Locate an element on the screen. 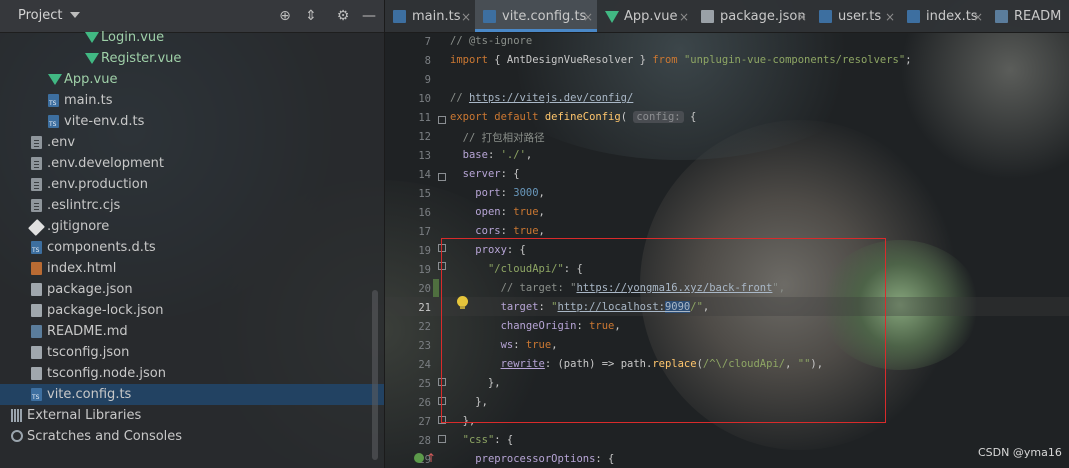 The height and width of the screenshot is (468, 1069). code-line: port: 3000, is located at coordinates (497, 193).